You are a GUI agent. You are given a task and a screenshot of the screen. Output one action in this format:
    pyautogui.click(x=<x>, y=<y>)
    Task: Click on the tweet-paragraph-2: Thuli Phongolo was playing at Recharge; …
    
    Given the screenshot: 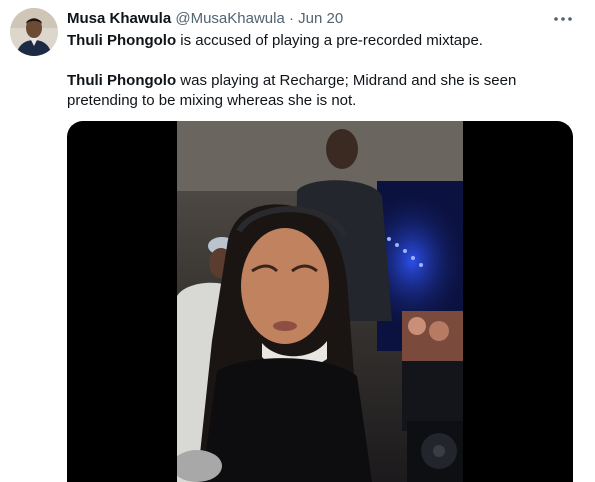 What is the action you would take?
    pyautogui.click(x=319, y=91)
    